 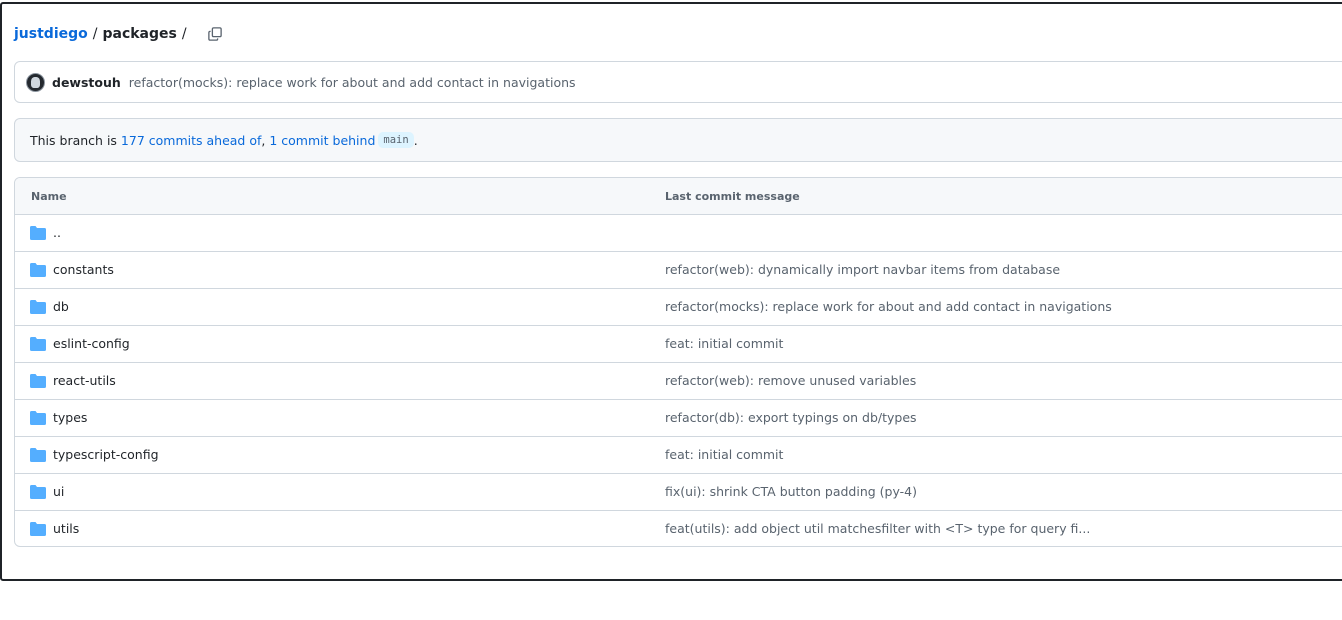 I want to click on table-row-typescript-config: typescript-config feat: initial commit, so click(x=678, y=454).